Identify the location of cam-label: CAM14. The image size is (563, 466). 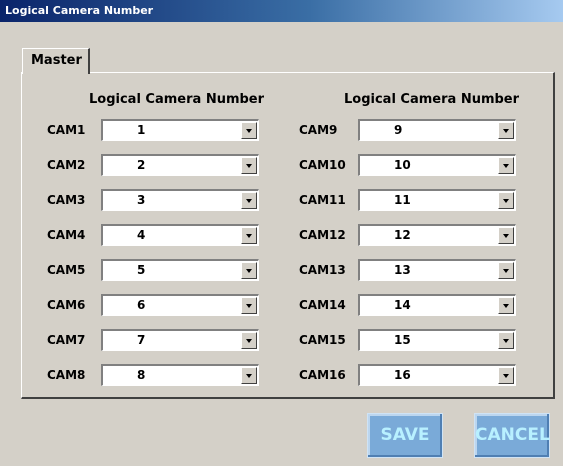
(322, 305).